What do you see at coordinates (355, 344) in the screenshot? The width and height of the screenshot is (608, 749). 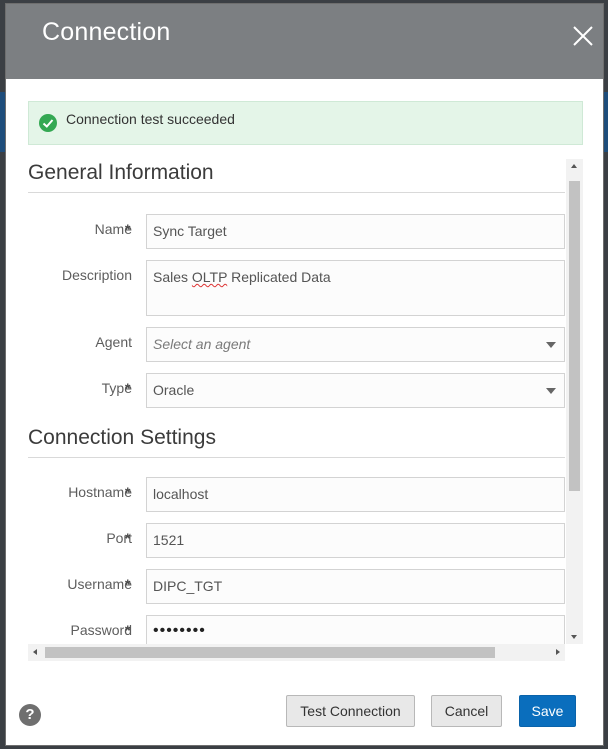 I see `agent-select: Select an agent` at bounding box center [355, 344].